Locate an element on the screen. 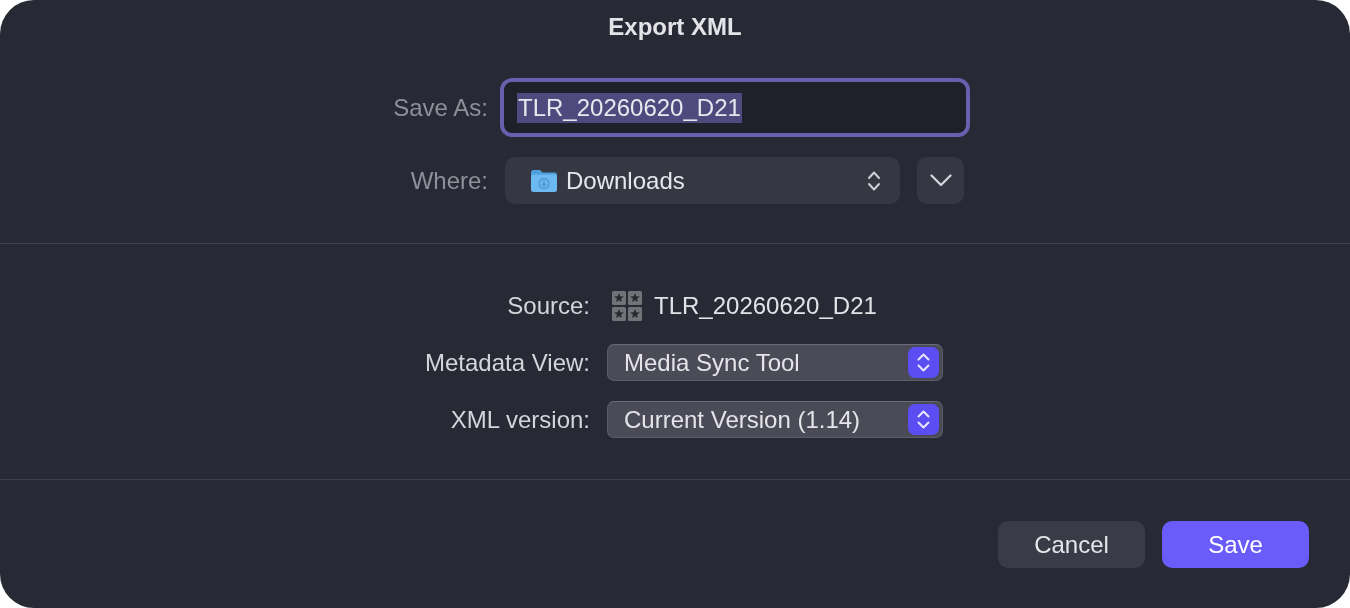 Image resolution: width=1350 pixels, height=608 pixels. folder-icon is located at coordinates (544, 180).